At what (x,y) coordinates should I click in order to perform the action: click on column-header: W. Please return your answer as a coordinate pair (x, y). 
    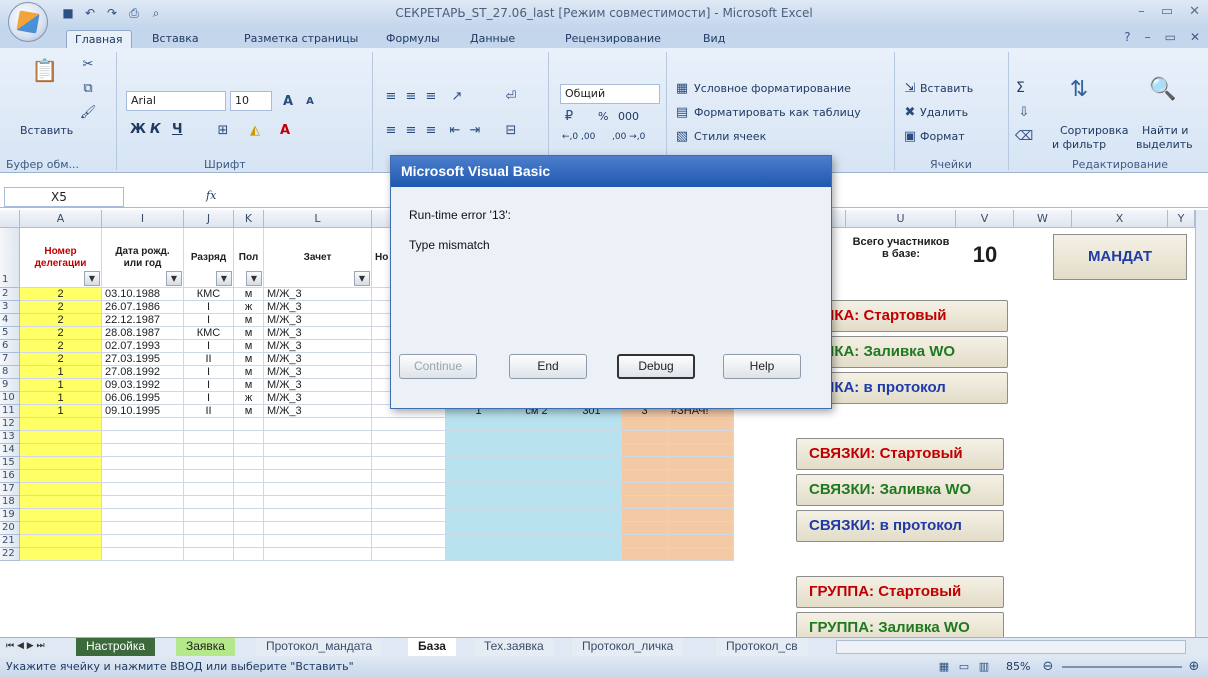
    Looking at the image, I should click on (1043, 219).